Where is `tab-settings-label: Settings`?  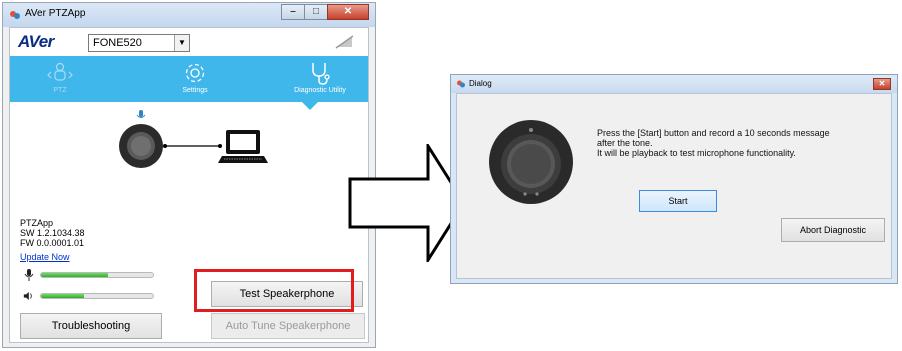 tab-settings-label: Settings is located at coordinates (195, 90).